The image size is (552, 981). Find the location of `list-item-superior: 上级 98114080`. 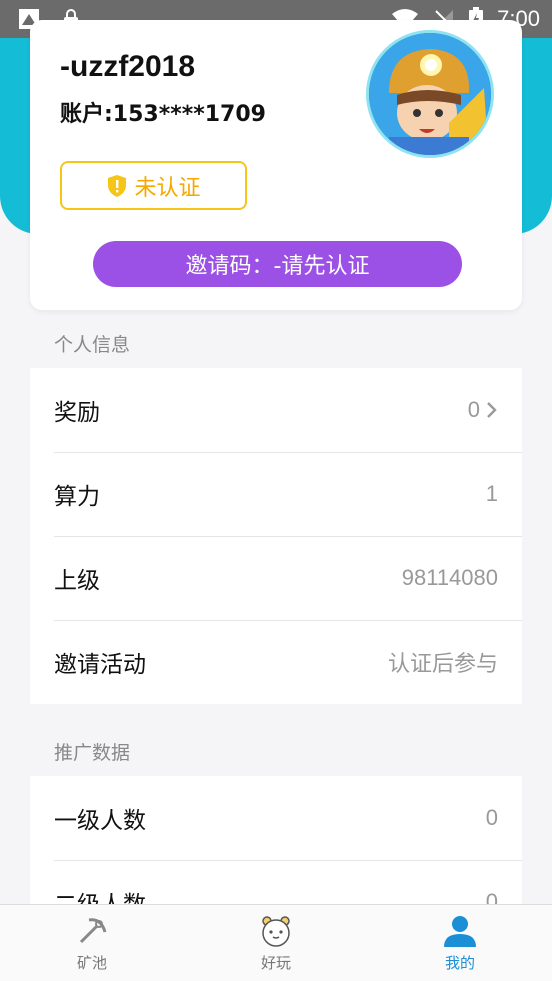

list-item-superior: 上级 98114080 is located at coordinates (276, 578).